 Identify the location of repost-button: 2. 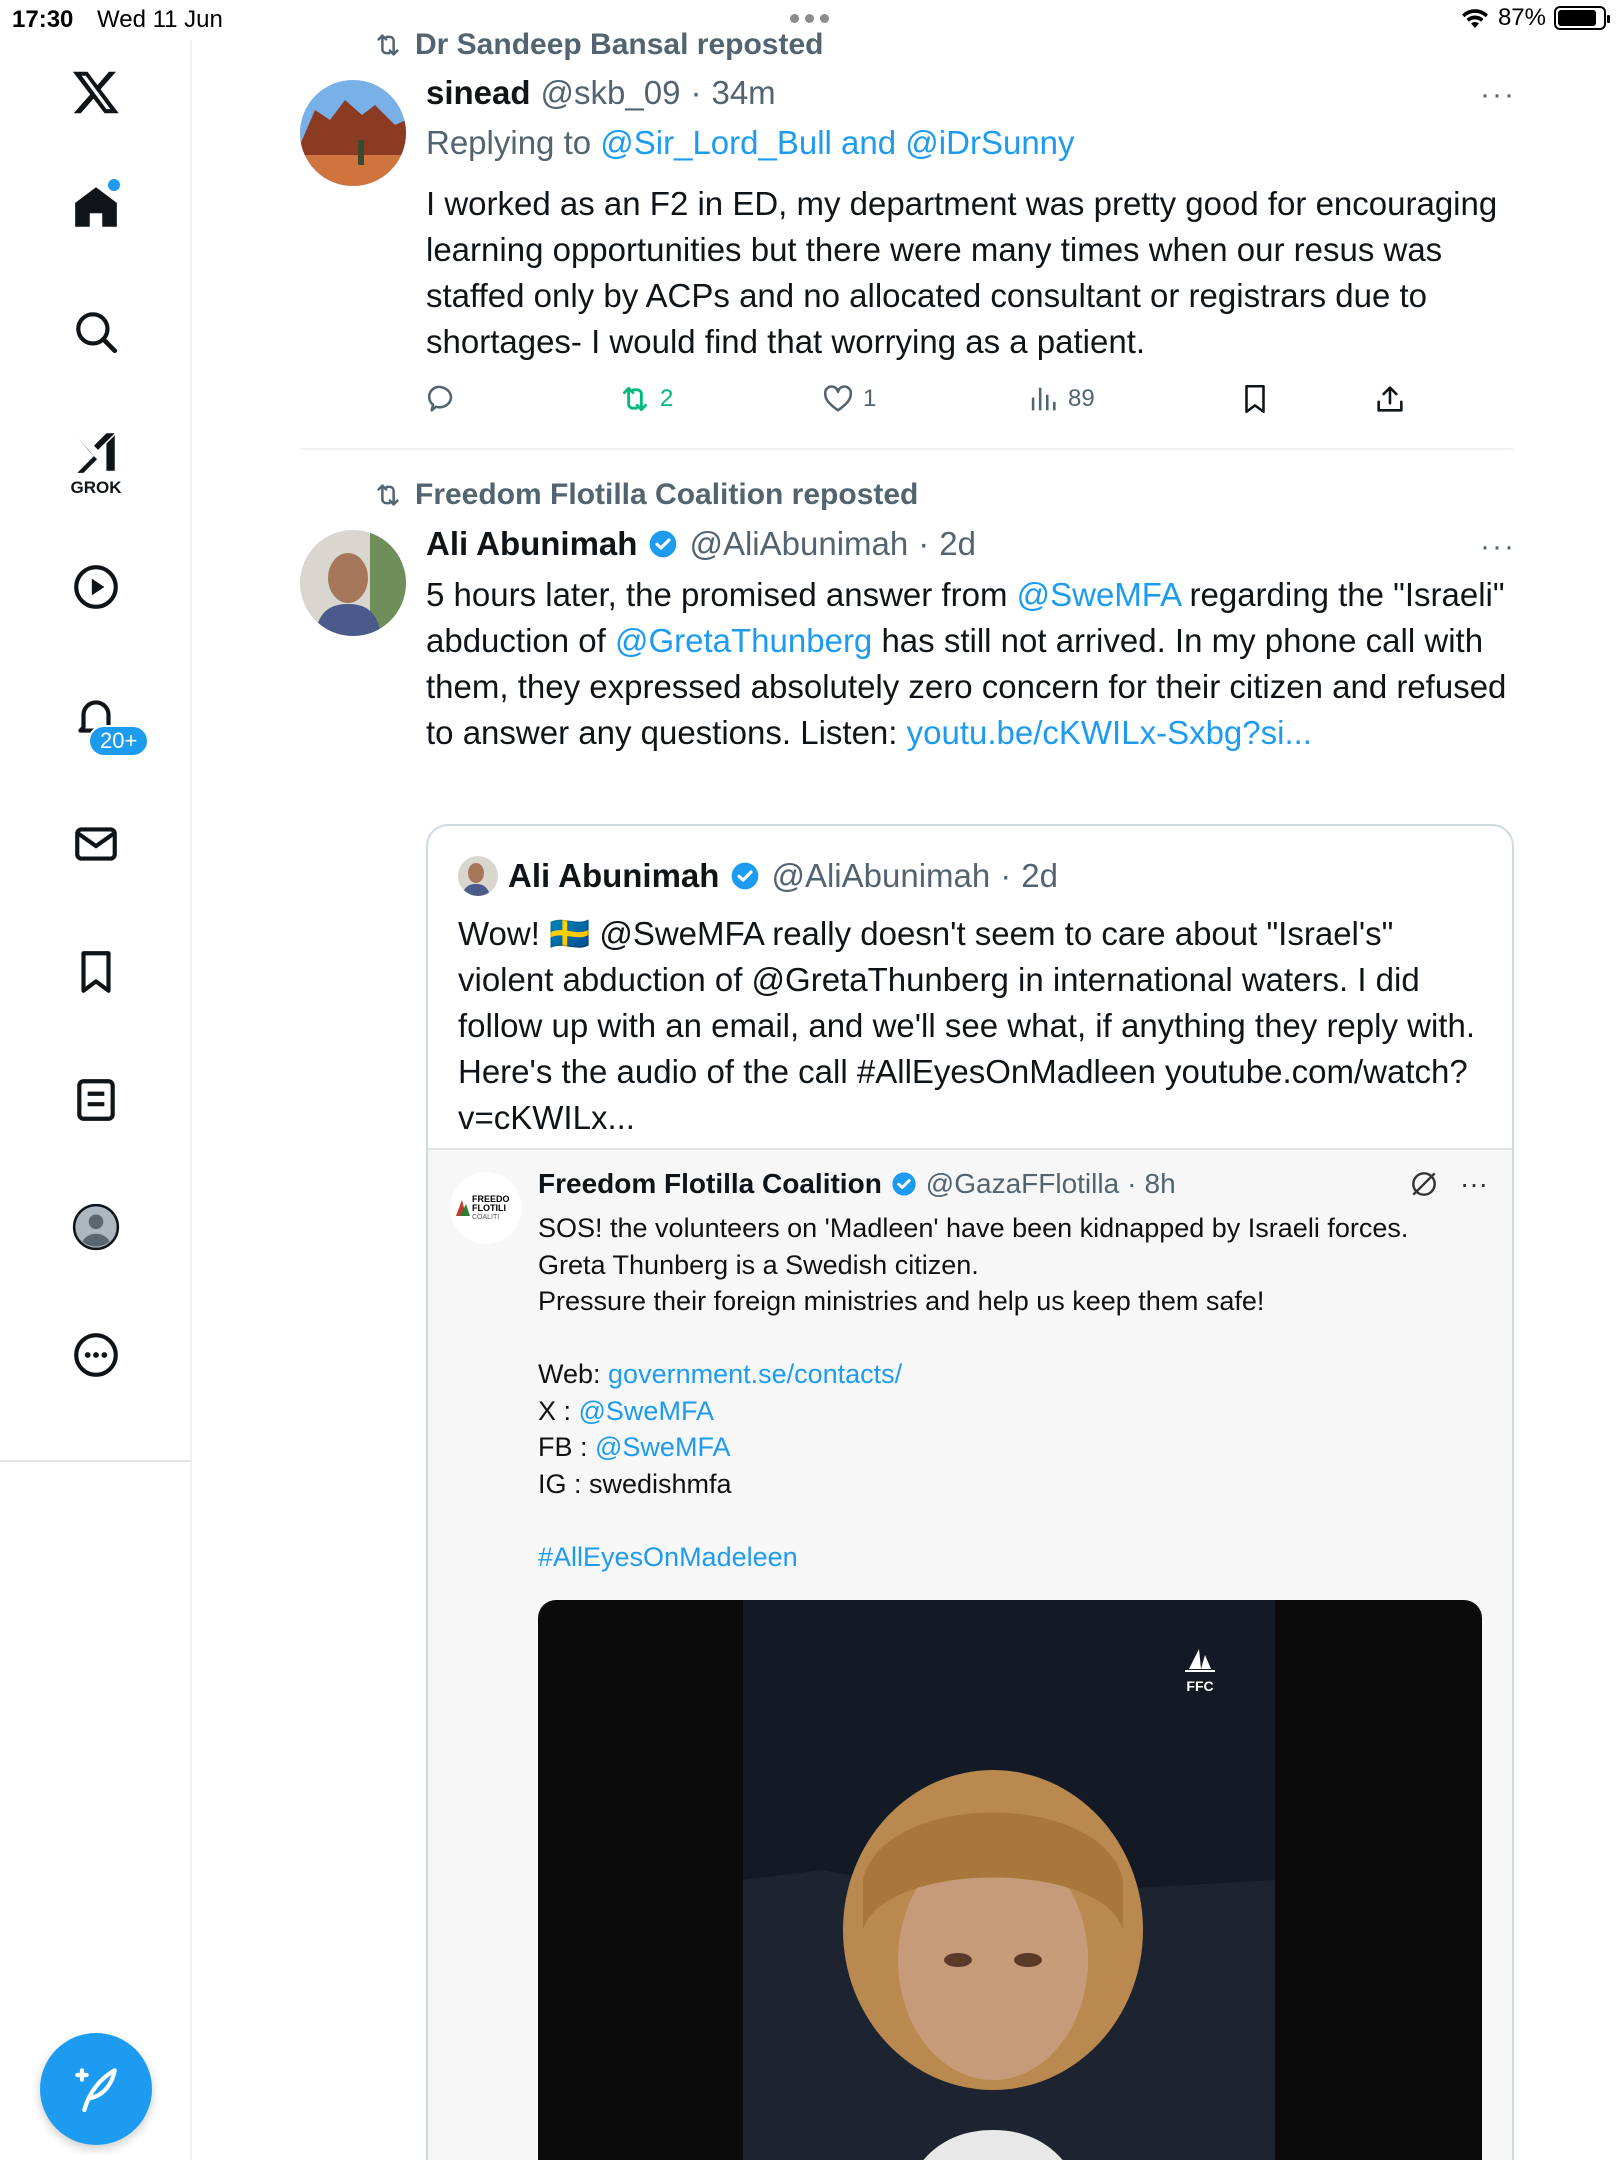
(645, 399).